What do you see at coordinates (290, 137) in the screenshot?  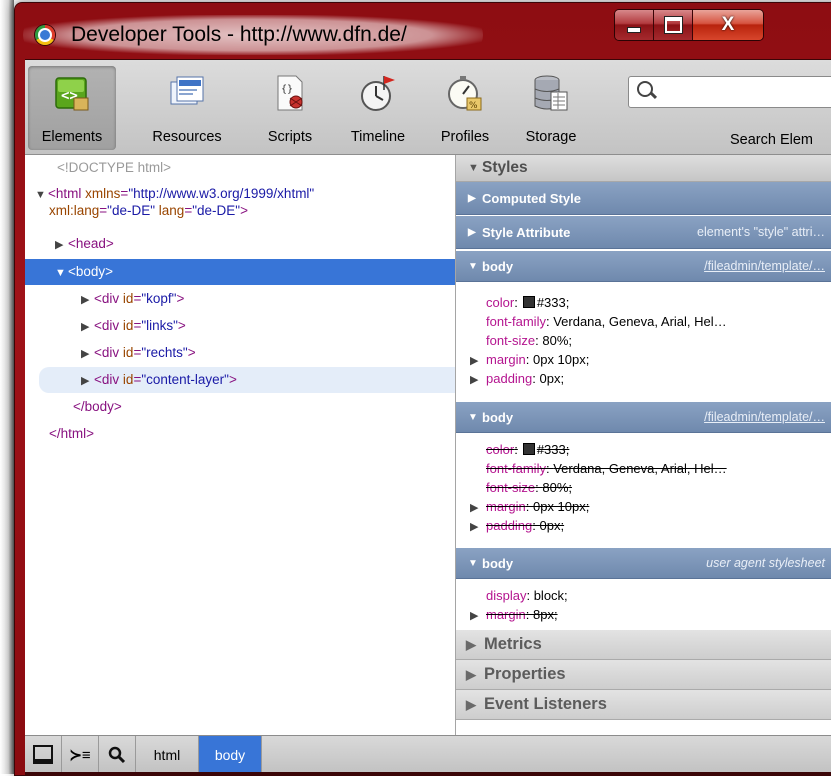 I see `tab-scripts-label: Scripts` at bounding box center [290, 137].